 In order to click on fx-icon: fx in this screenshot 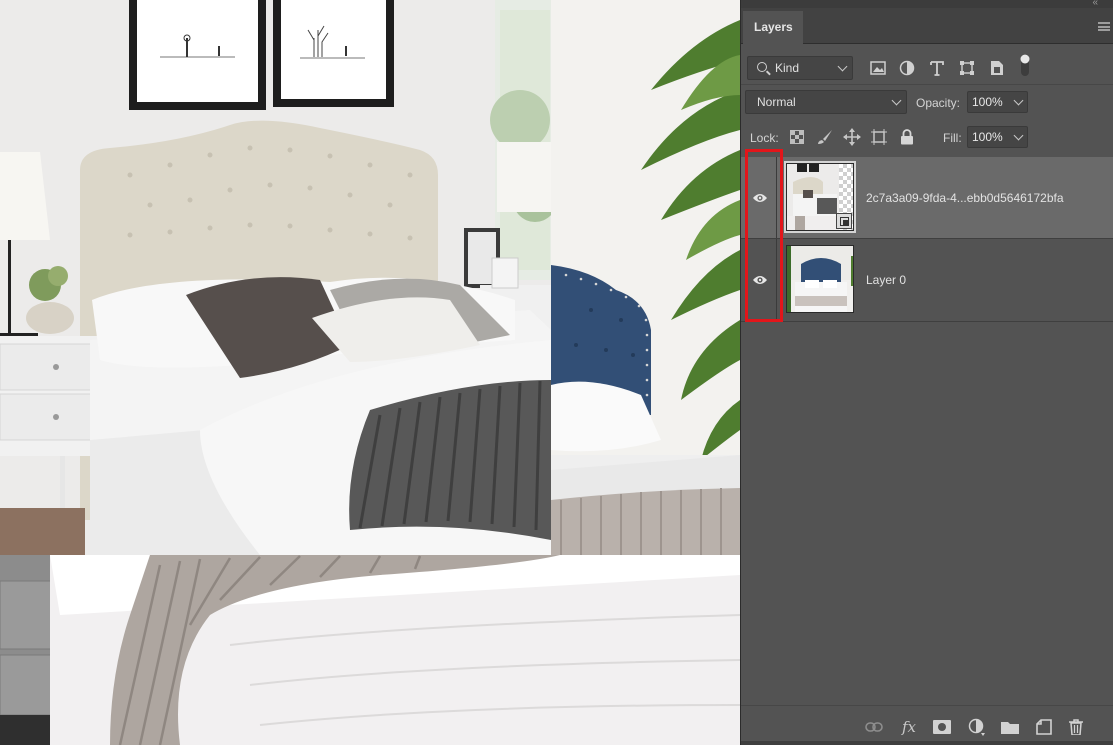, I will do `click(909, 727)`.